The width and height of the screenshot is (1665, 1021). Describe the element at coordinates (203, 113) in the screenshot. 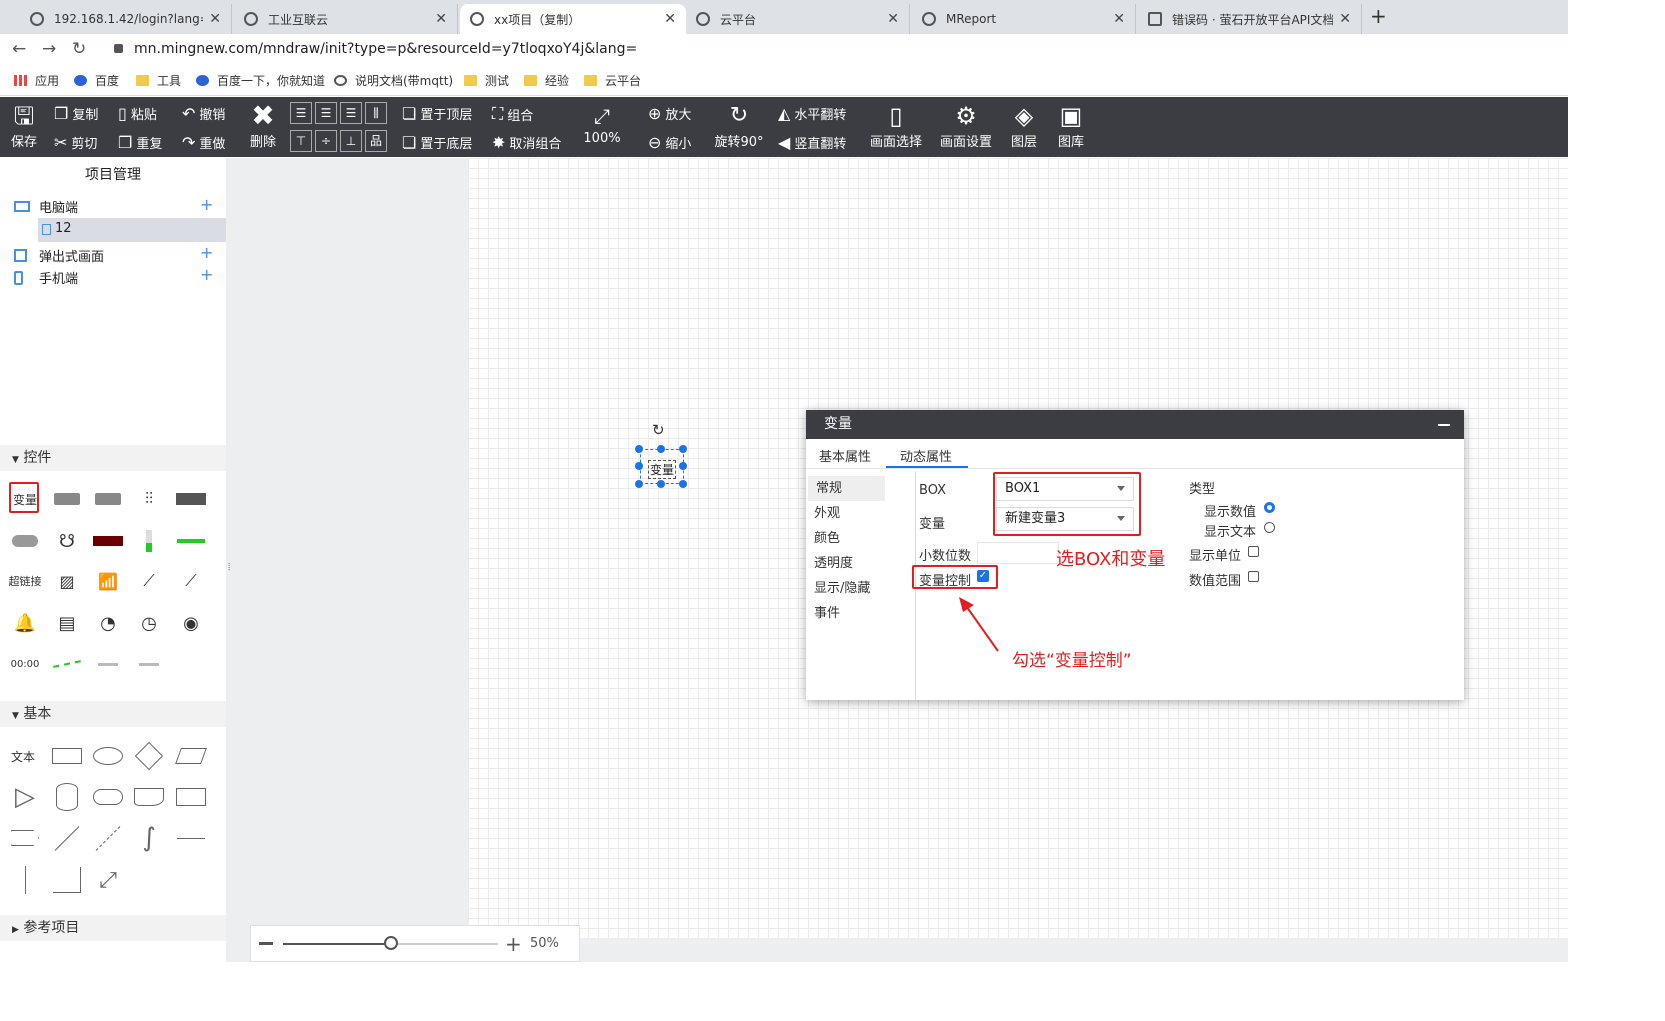

I see `undo-button: ↶撤销` at that location.